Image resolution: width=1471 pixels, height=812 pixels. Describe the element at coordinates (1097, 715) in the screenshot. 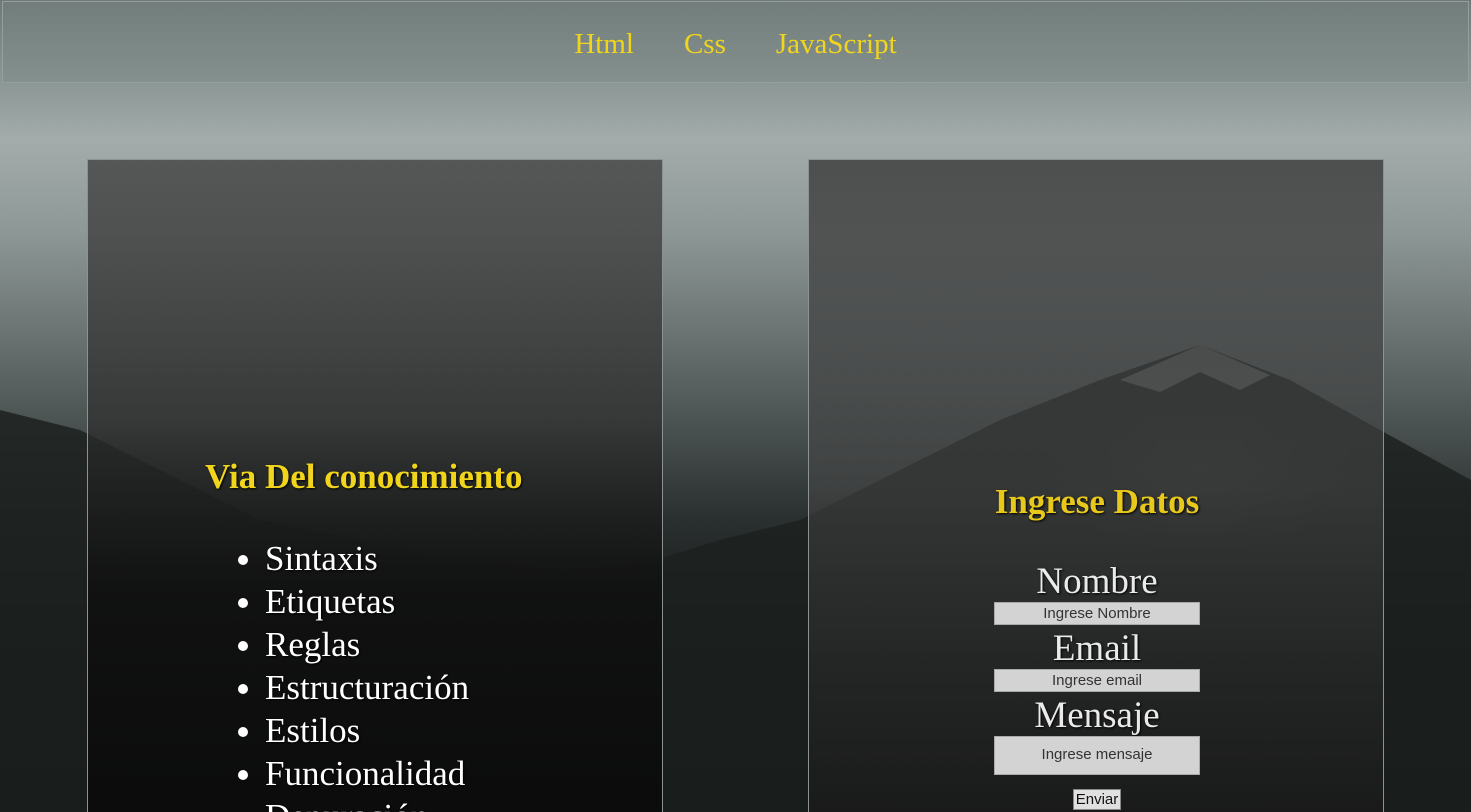

I see `message-label: Mensaje` at that location.